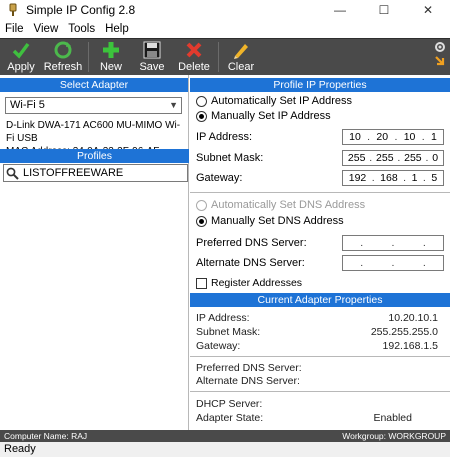 This screenshot has height=457, width=450. What do you see at coordinates (230, 418) in the screenshot?
I see `adapter-state-label: Adapter State:` at bounding box center [230, 418].